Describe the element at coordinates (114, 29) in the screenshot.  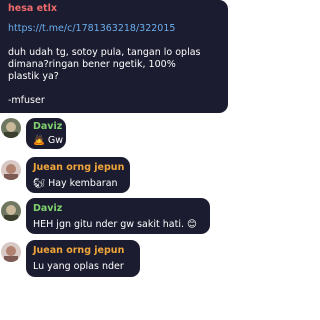
I see `message-link: https://t.me/c/1781363218/322015` at that location.